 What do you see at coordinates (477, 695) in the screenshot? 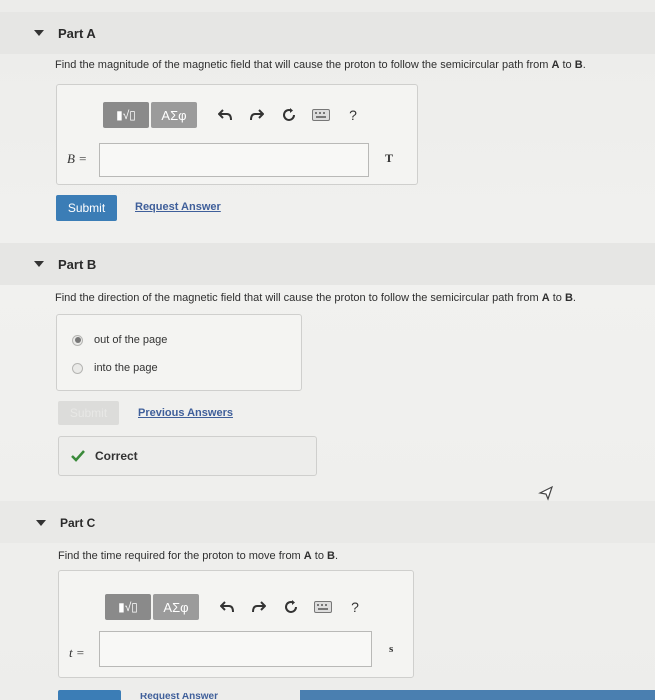
I see `bottom-bar` at bounding box center [477, 695].